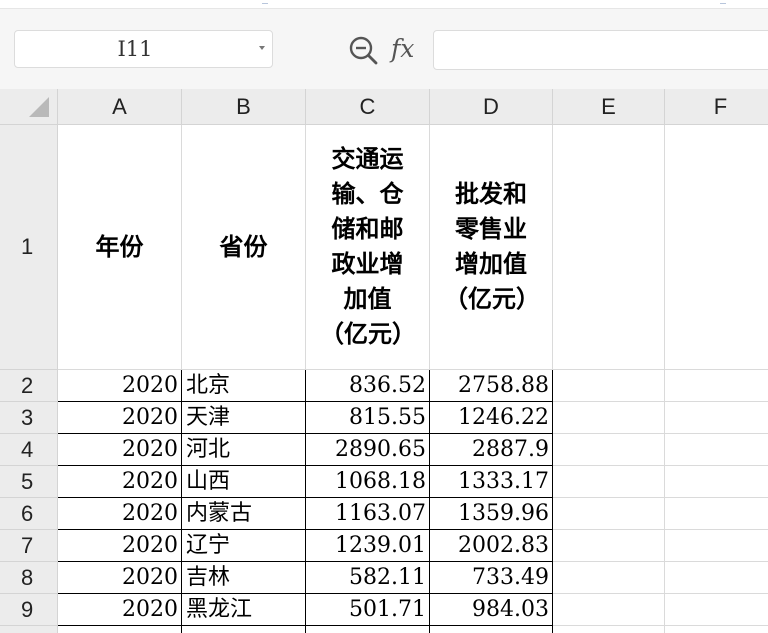 Image resolution: width=768 pixels, height=633 pixels. Describe the element at coordinates (716, 514) in the screenshot. I see `cell-f6` at that location.